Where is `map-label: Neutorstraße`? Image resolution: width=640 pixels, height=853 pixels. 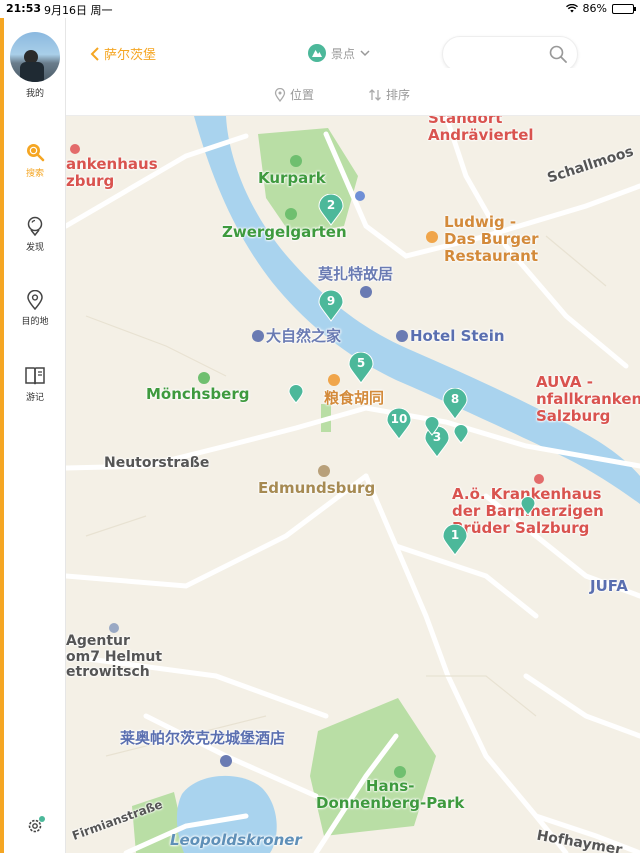 map-label: Neutorstraße is located at coordinates (156, 463).